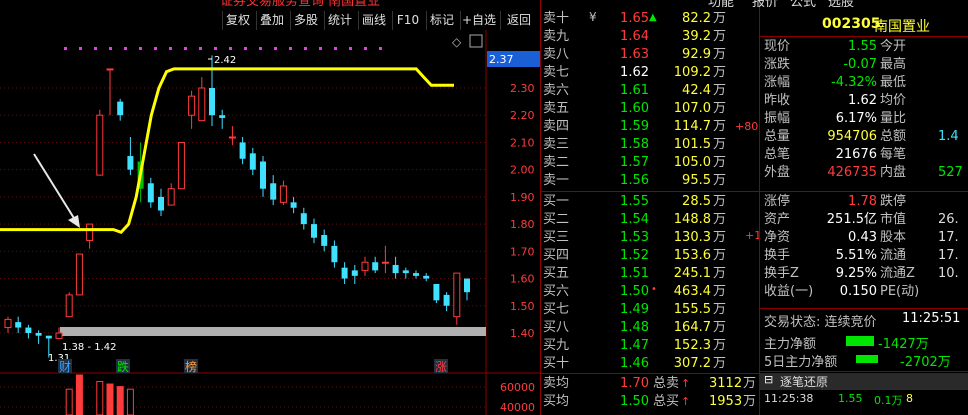  I want to click on sell-price: 1.62, so click(634, 72).